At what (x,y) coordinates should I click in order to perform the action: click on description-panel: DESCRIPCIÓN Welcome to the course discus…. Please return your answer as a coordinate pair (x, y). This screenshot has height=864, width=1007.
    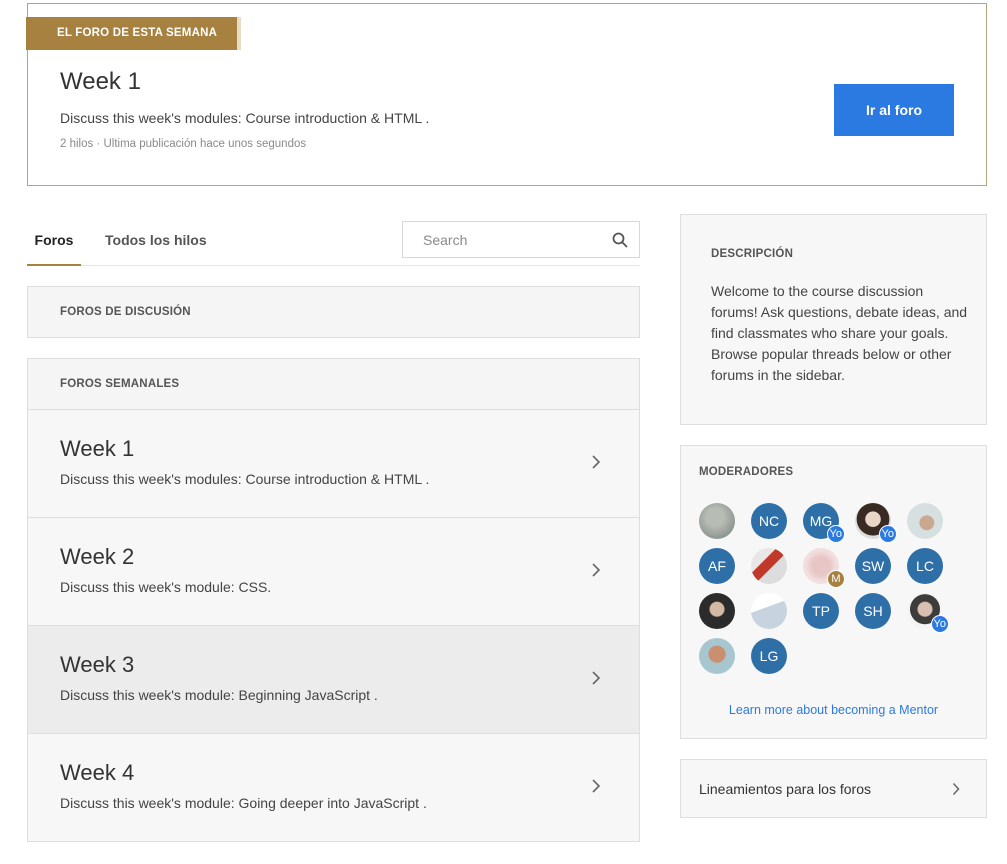
    Looking at the image, I should click on (833, 319).